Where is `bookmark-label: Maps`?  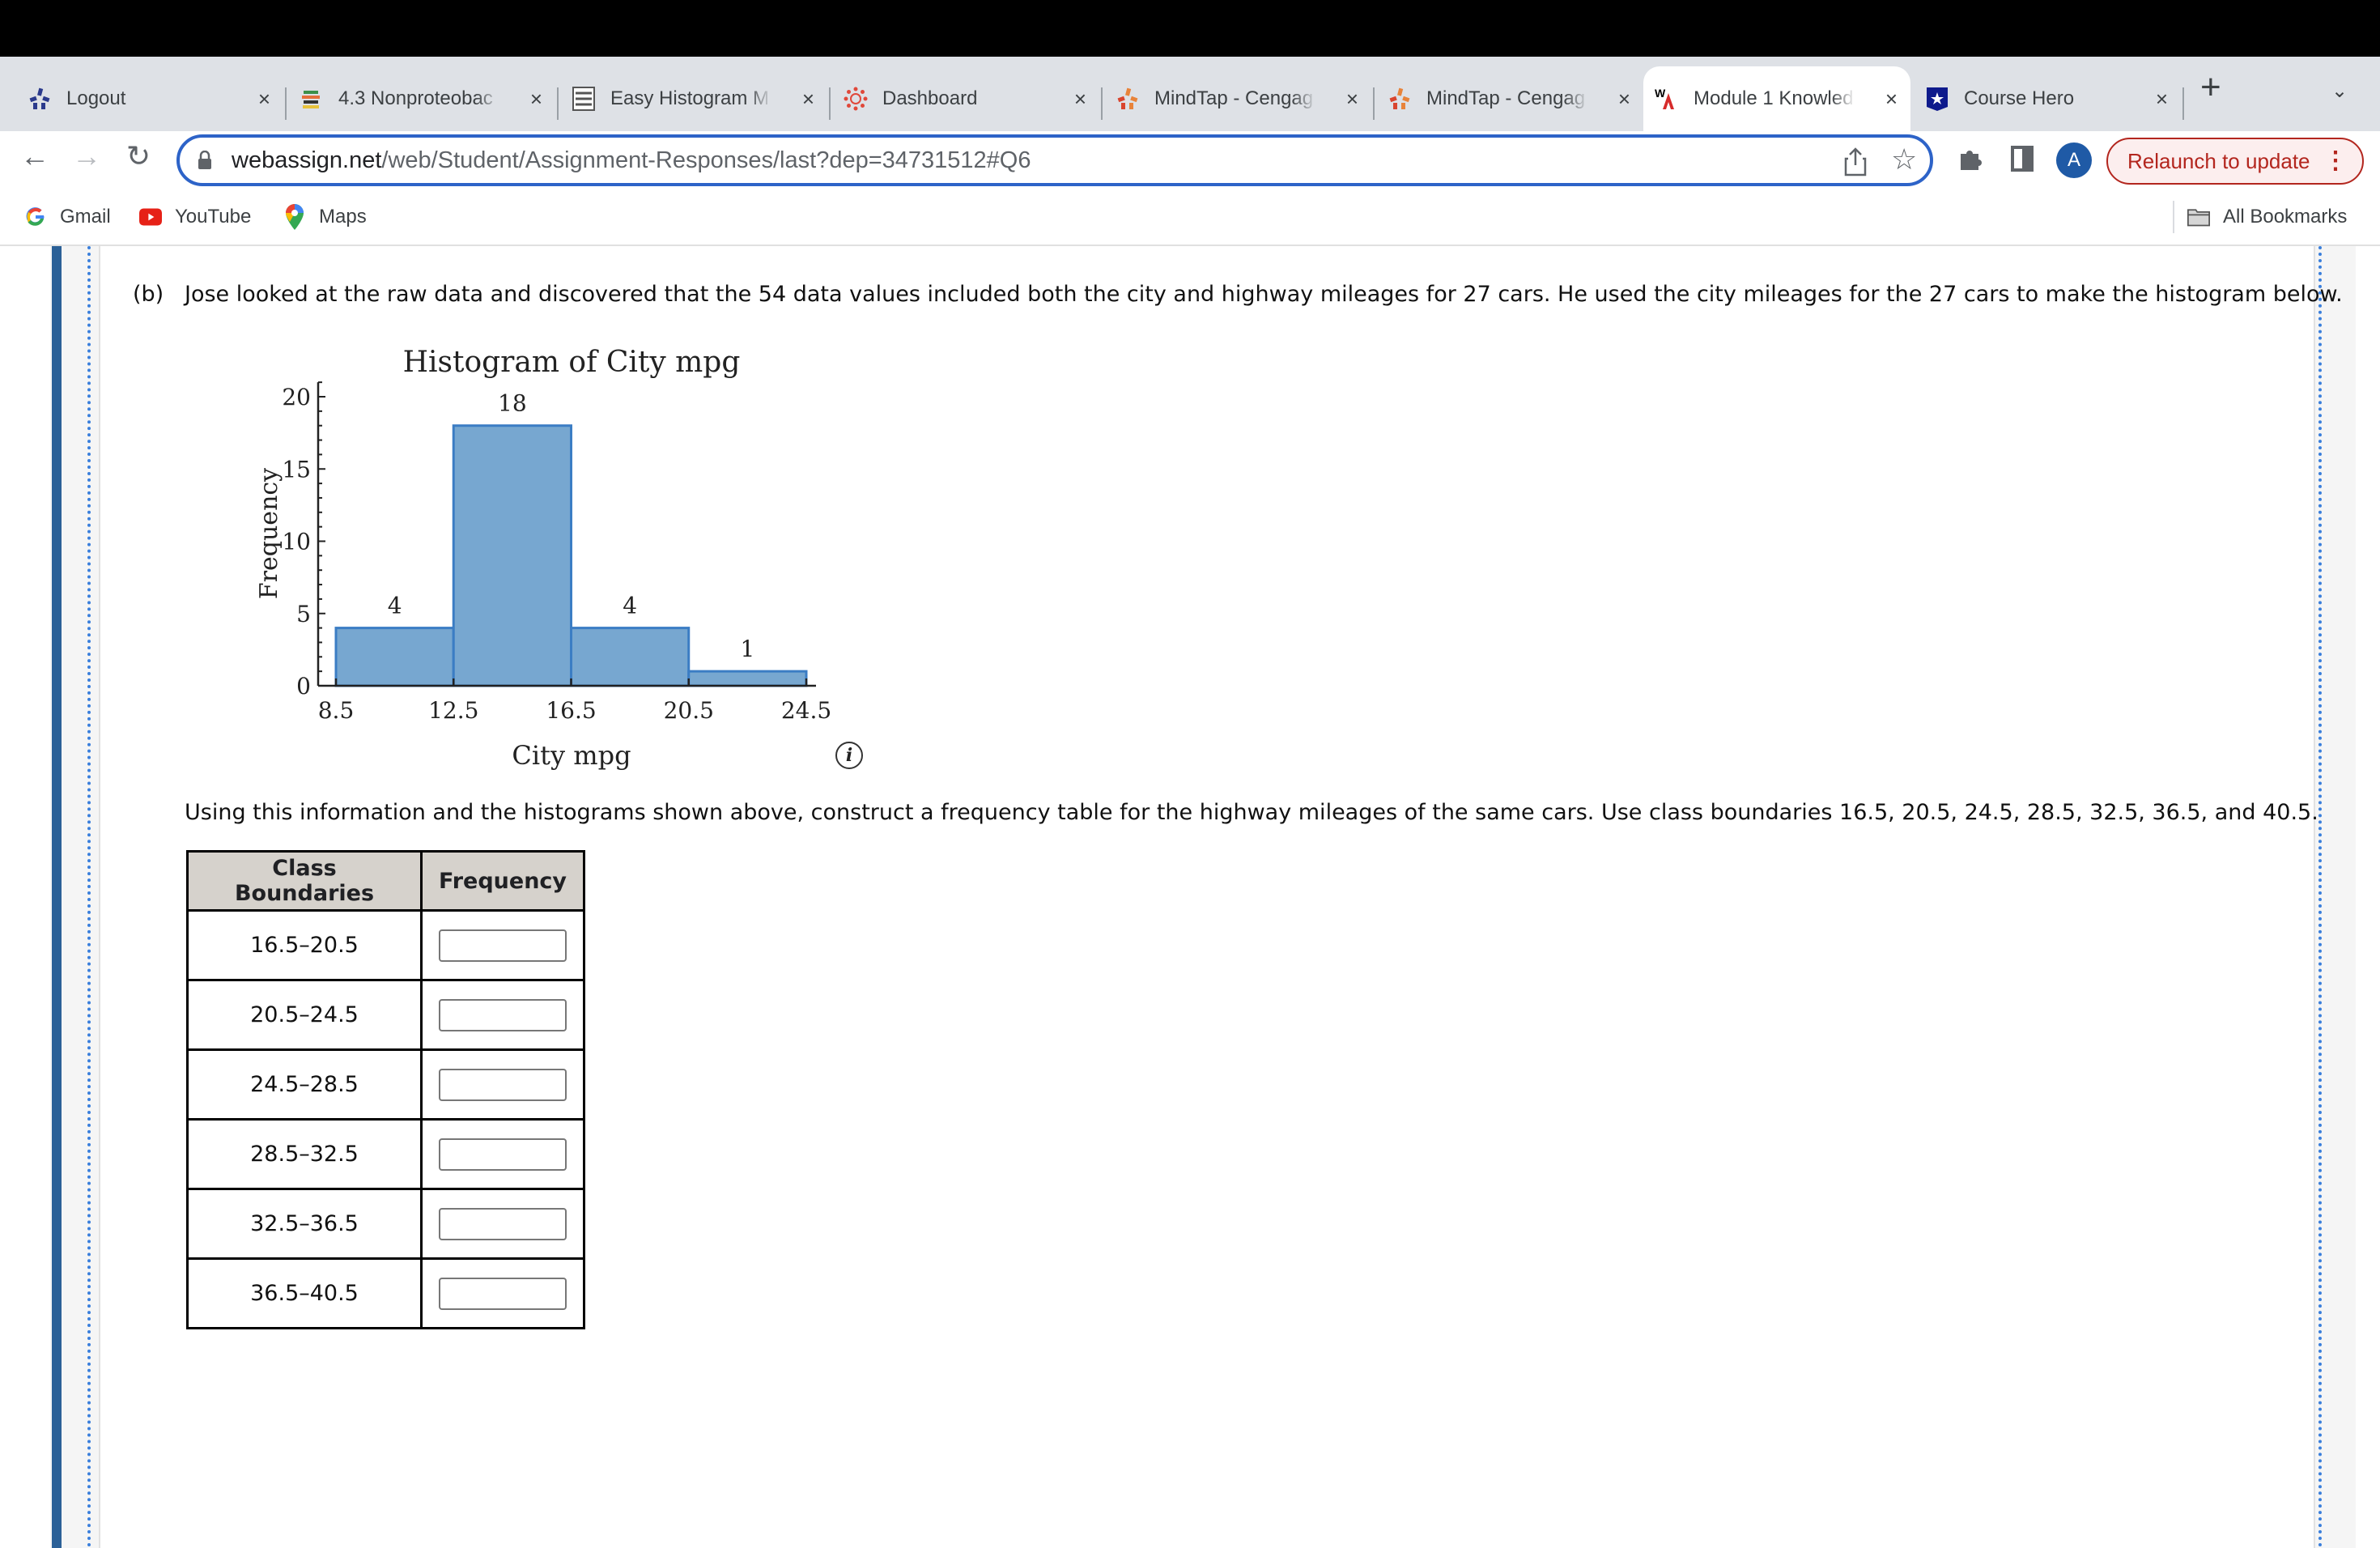
bookmark-label: Maps is located at coordinates (343, 217).